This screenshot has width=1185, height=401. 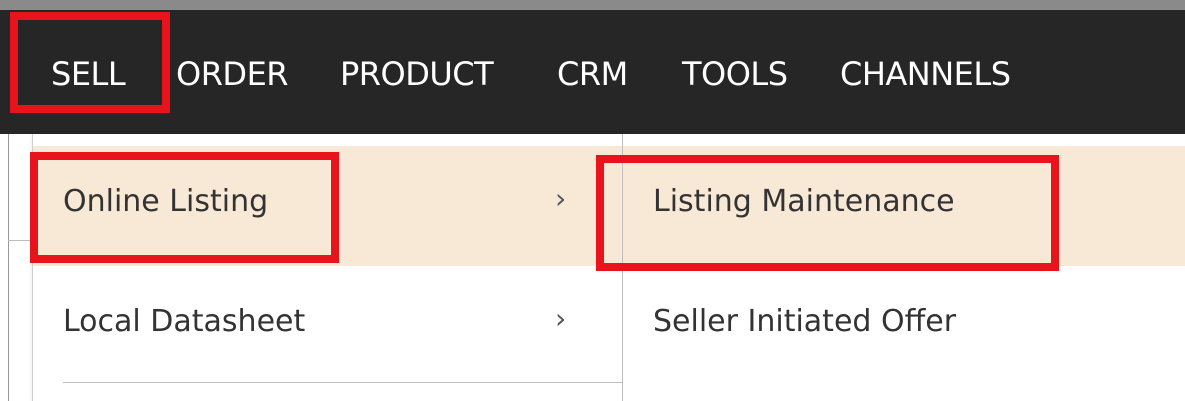 What do you see at coordinates (328, 326) in the screenshot?
I see `menu-item-local-datasheet: Local Datasheet ›` at bounding box center [328, 326].